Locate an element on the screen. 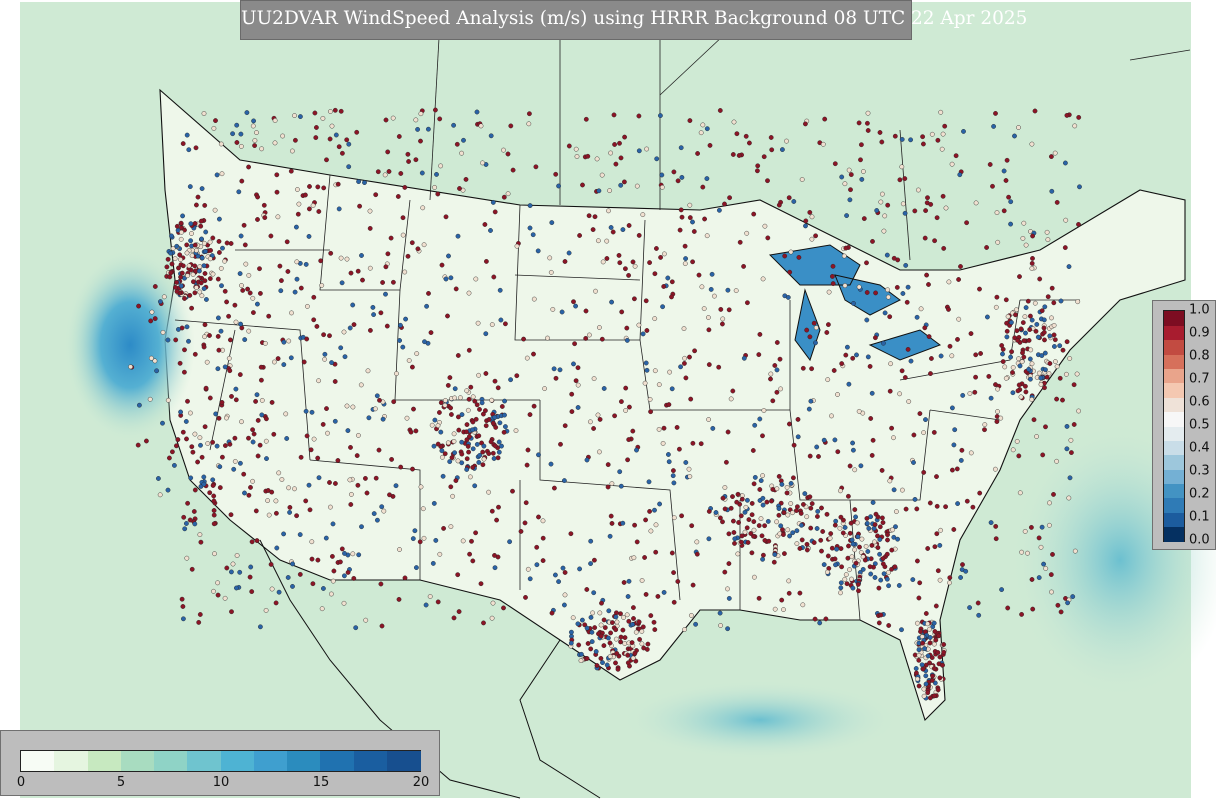 This screenshot has height=800, width=1216. ratio-color-swatch is located at coordinates (1174, 419).